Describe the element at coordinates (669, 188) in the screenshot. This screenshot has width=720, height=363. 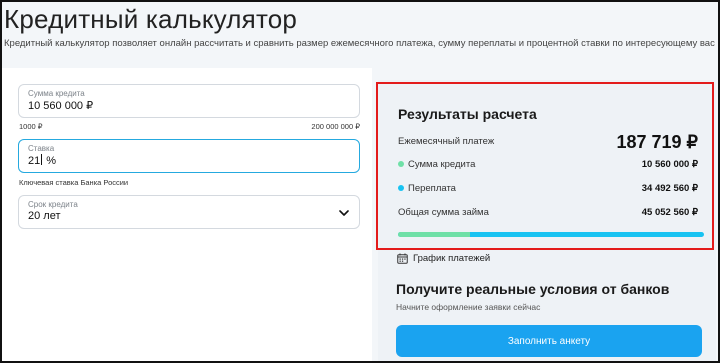
I see `overpayment-value: 34 492 560 ₽` at that location.